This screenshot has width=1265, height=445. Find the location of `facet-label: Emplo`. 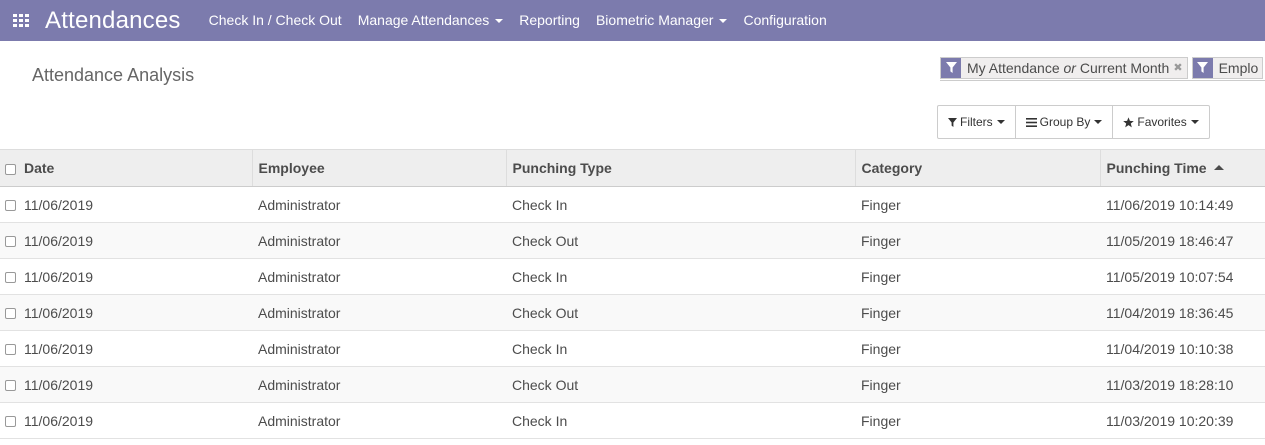

facet-label: Emplo is located at coordinates (1238, 67).